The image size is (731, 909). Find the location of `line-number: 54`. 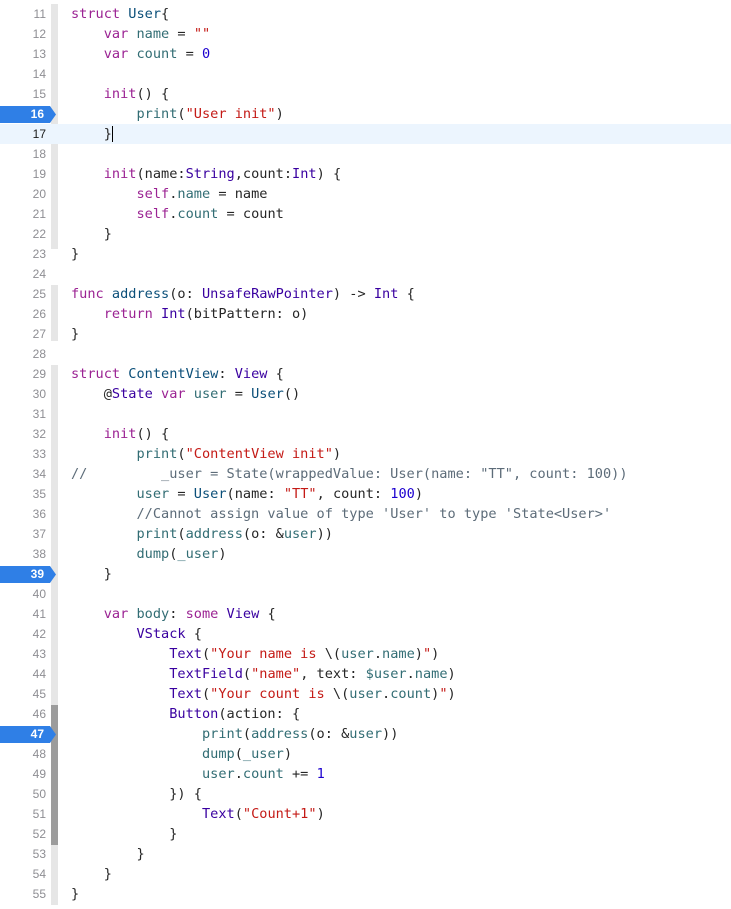

line-number: 54 is located at coordinates (25, 874).